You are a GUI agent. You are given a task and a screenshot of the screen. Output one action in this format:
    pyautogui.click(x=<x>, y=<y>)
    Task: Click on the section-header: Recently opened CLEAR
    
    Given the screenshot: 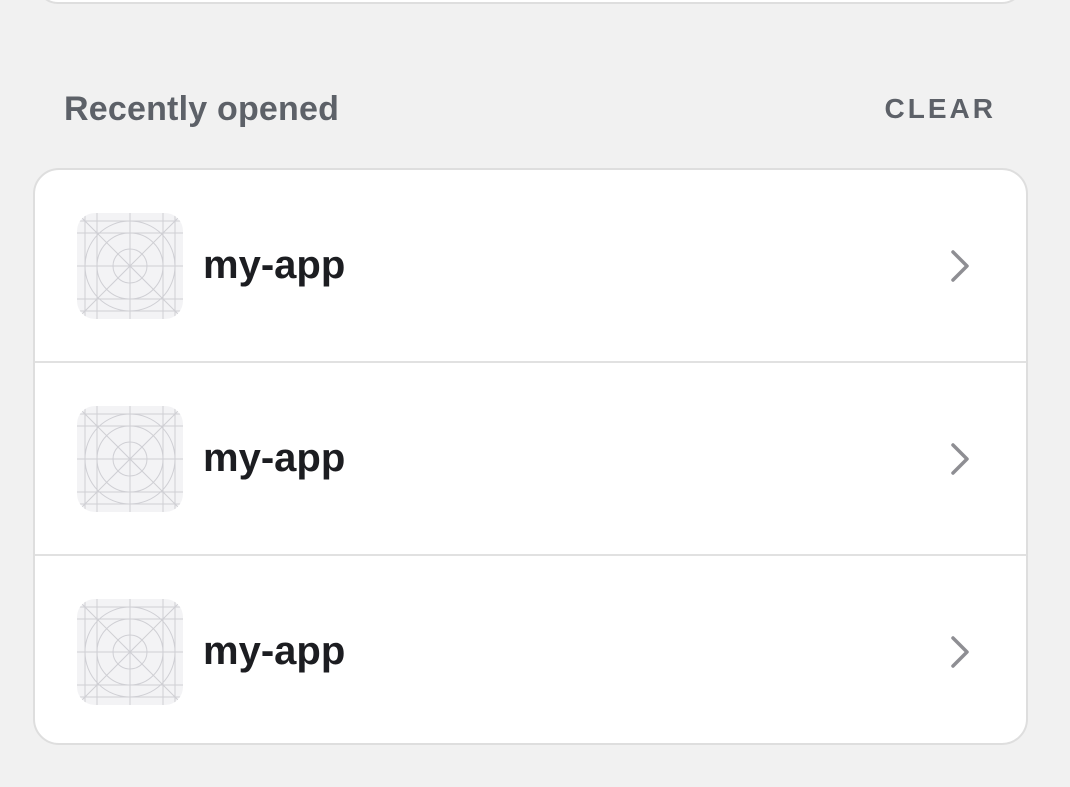 What is the action you would take?
    pyautogui.click(x=530, y=109)
    